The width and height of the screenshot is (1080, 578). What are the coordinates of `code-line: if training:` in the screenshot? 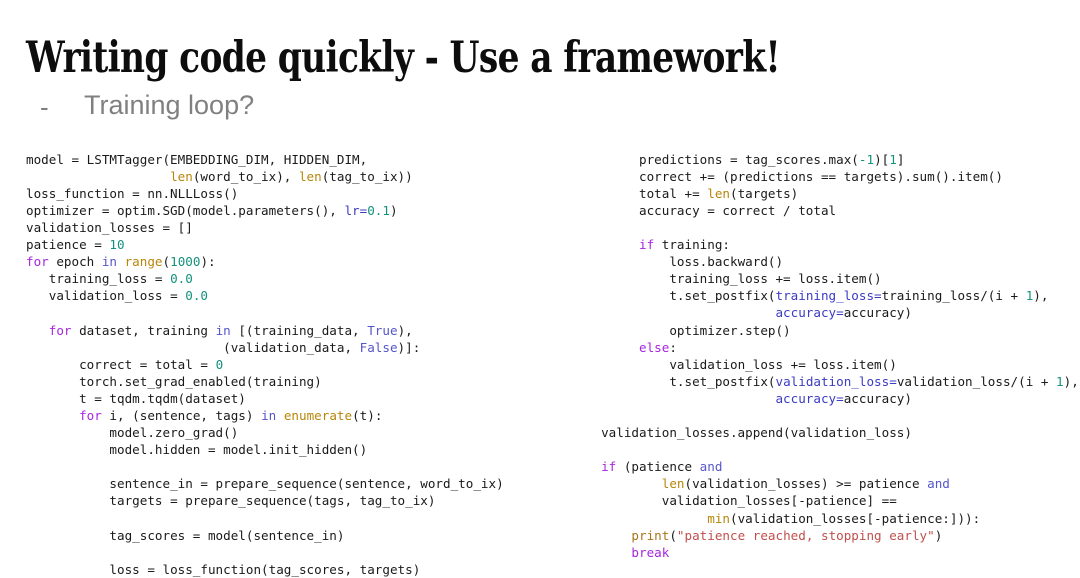 It's located at (639, 244).